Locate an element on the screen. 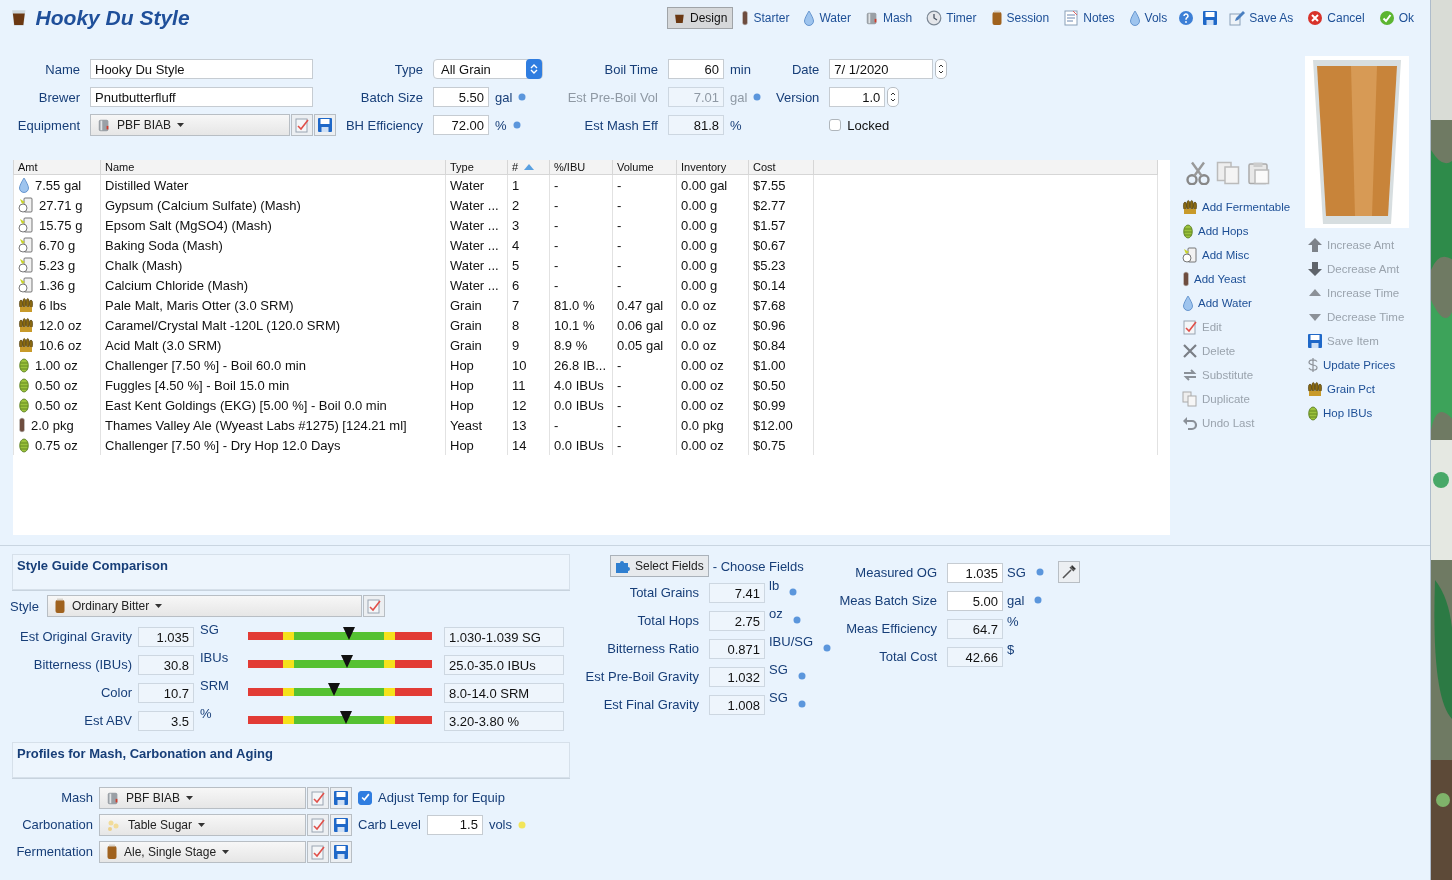 The width and height of the screenshot is (1452, 880). field-label: Color is located at coordinates (115, 692).